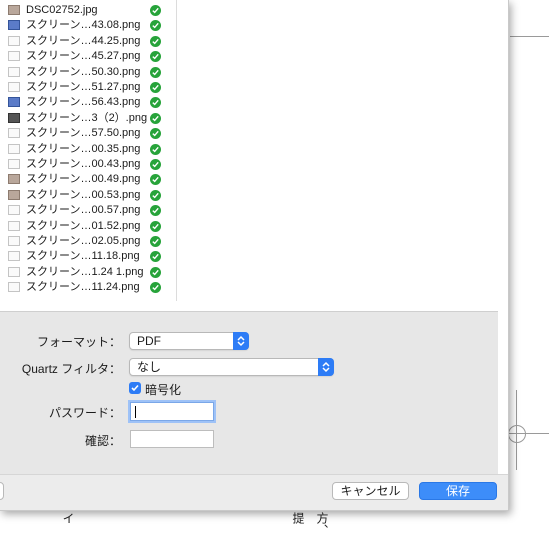 This screenshot has height=536, width=549. Describe the element at coordinates (322, 524) in the screenshot. I see `background-text: 方、` at that location.